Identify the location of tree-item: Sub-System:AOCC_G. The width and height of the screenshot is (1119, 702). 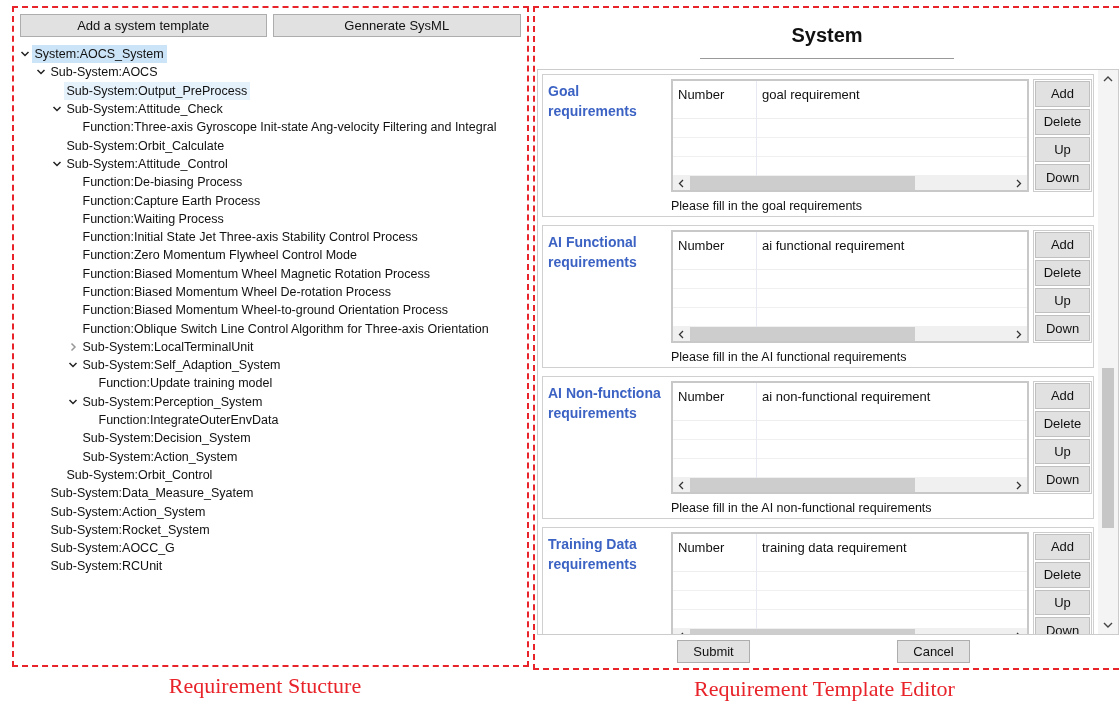
(112, 548).